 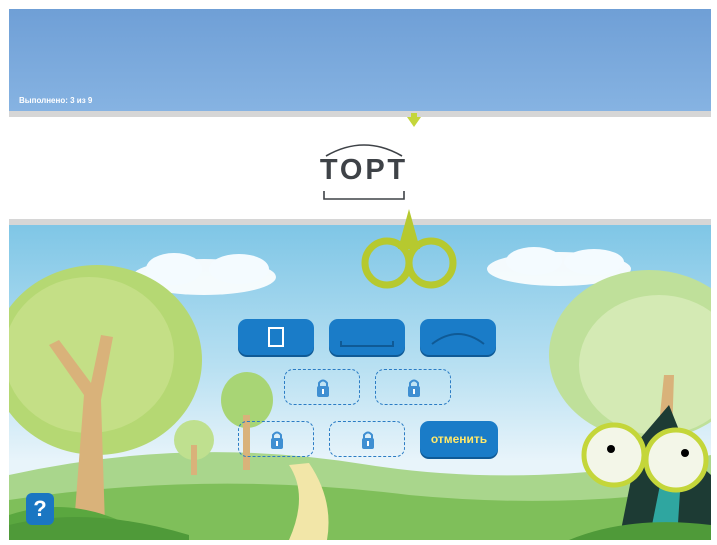 I want to click on scissors-icon, so click(x=409, y=249).